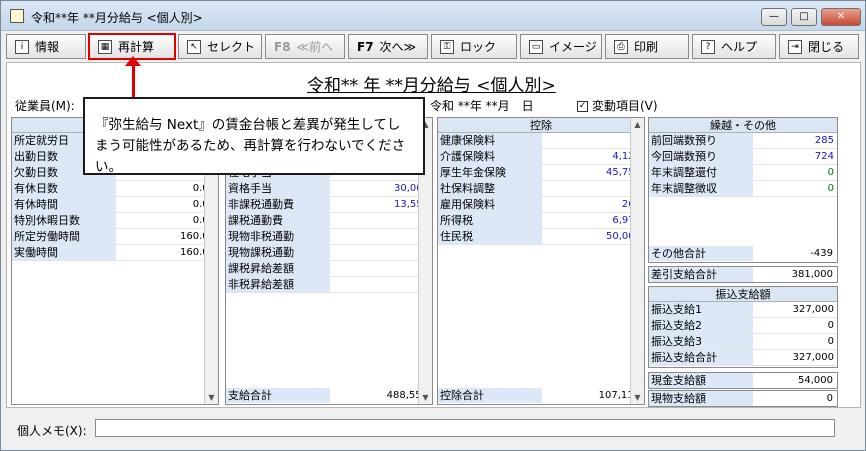 The width and height of the screenshot is (866, 451). I want to click on page-title: 令和** 年 **月分給与 <個人別>, so click(431, 86).